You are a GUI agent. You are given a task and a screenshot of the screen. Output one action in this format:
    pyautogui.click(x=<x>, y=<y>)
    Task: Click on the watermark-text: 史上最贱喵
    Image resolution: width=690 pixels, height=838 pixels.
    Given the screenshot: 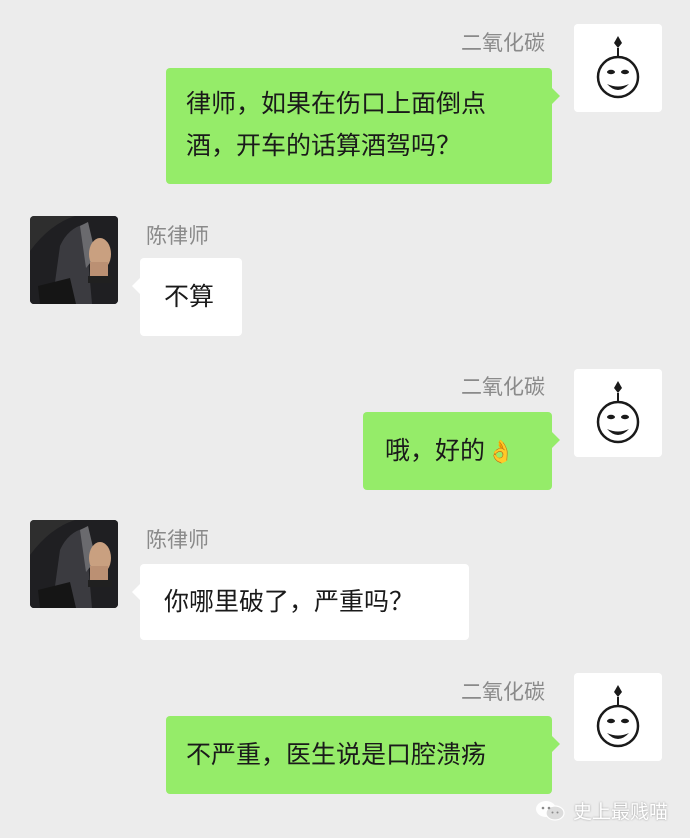 What is the action you would take?
    pyautogui.click(x=620, y=812)
    